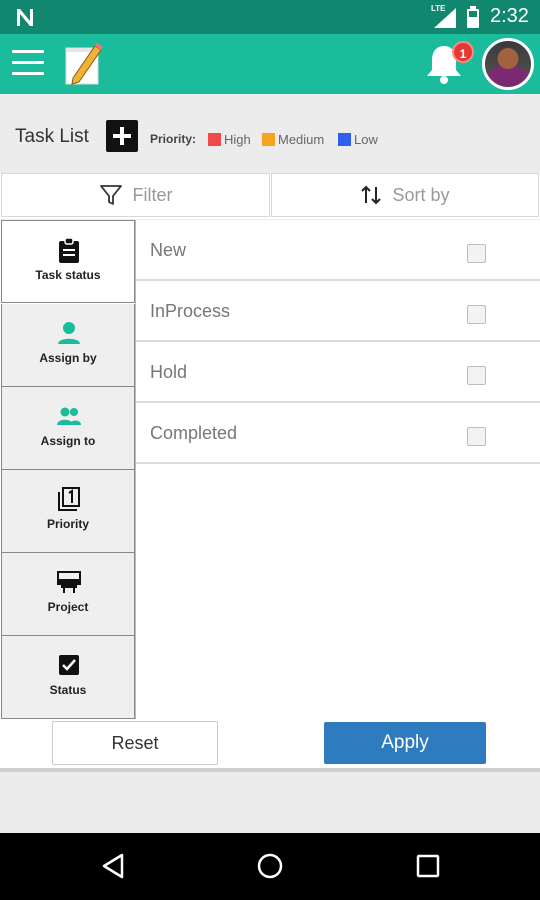  I want to click on notification-count-badge: 1, so click(463, 52).